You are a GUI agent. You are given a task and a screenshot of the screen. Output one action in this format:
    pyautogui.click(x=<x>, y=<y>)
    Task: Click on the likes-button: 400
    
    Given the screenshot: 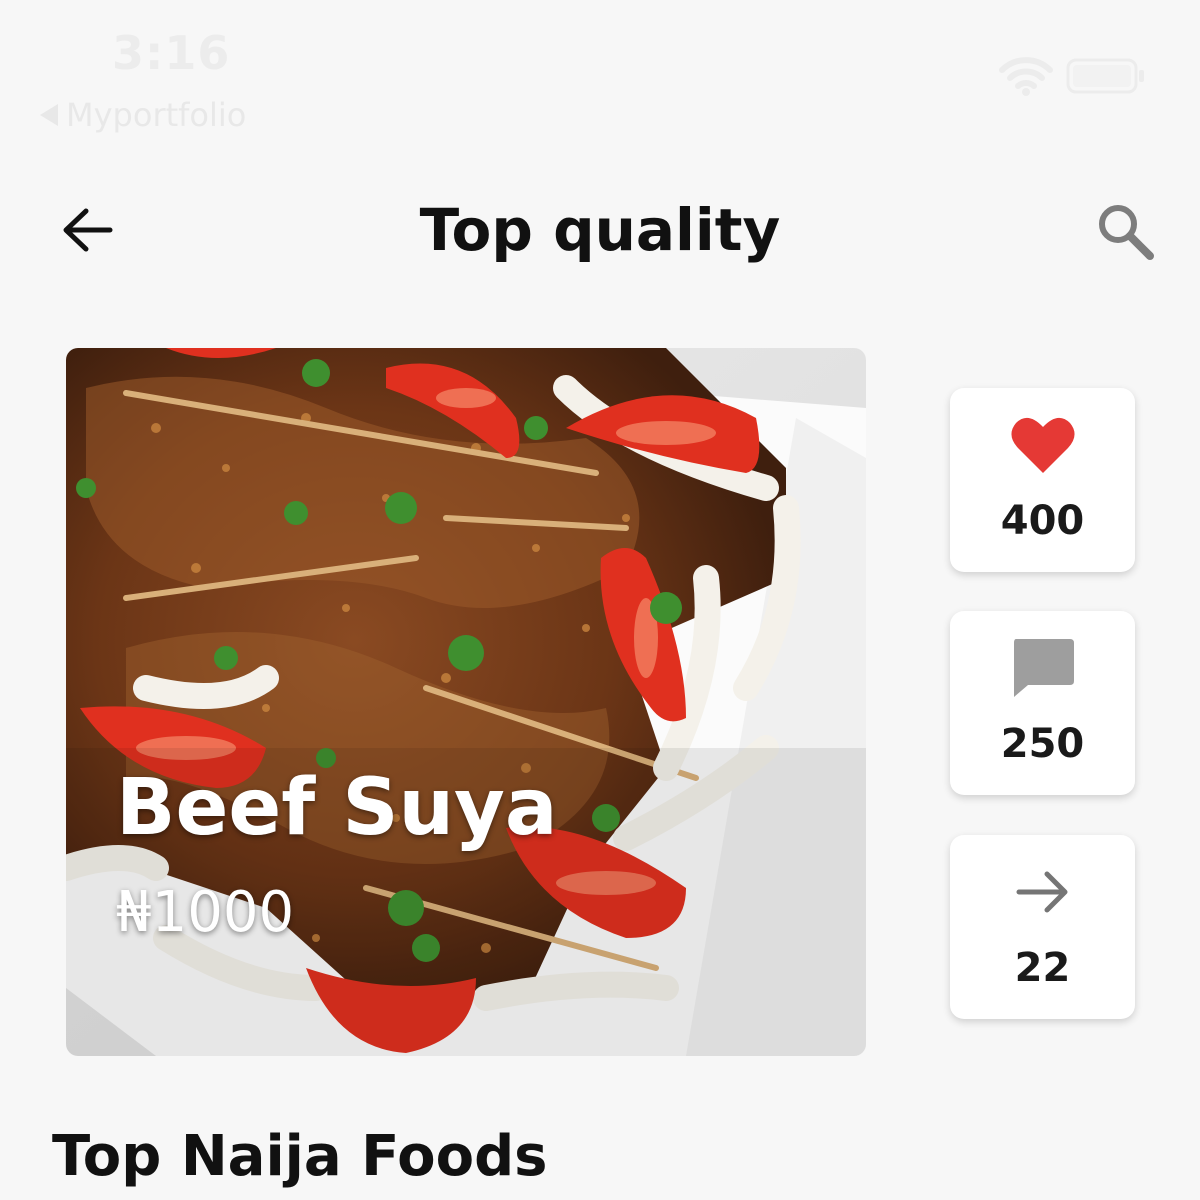 What is the action you would take?
    pyautogui.click(x=1042, y=480)
    